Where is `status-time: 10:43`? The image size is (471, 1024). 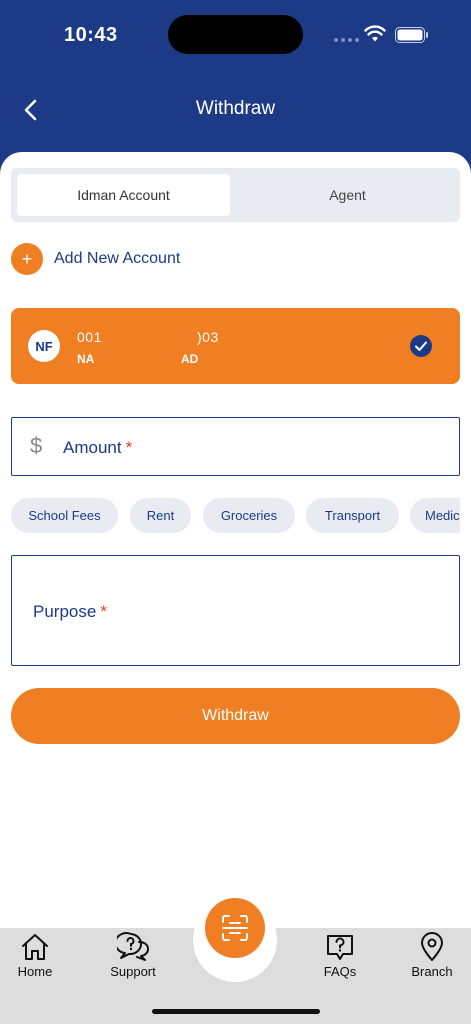
status-time: 10:43 is located at coordinates (91, 35).